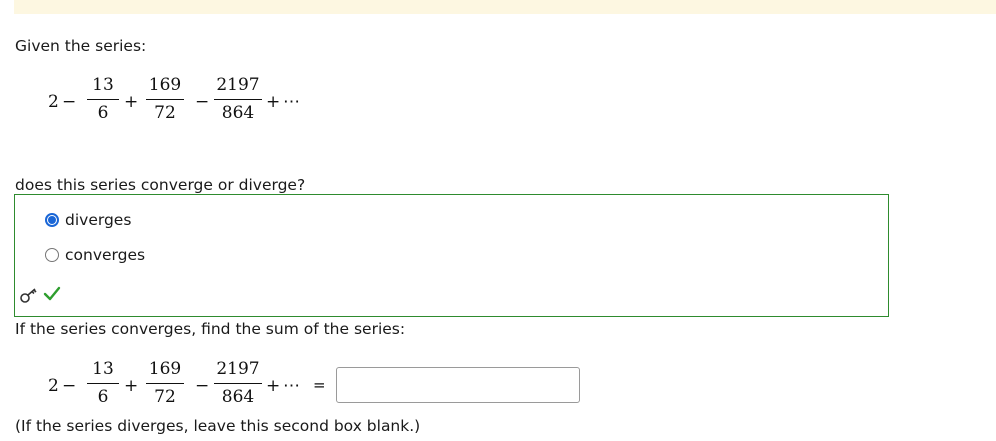  I want to click on option-diverges: diverges, so click(88, 220).